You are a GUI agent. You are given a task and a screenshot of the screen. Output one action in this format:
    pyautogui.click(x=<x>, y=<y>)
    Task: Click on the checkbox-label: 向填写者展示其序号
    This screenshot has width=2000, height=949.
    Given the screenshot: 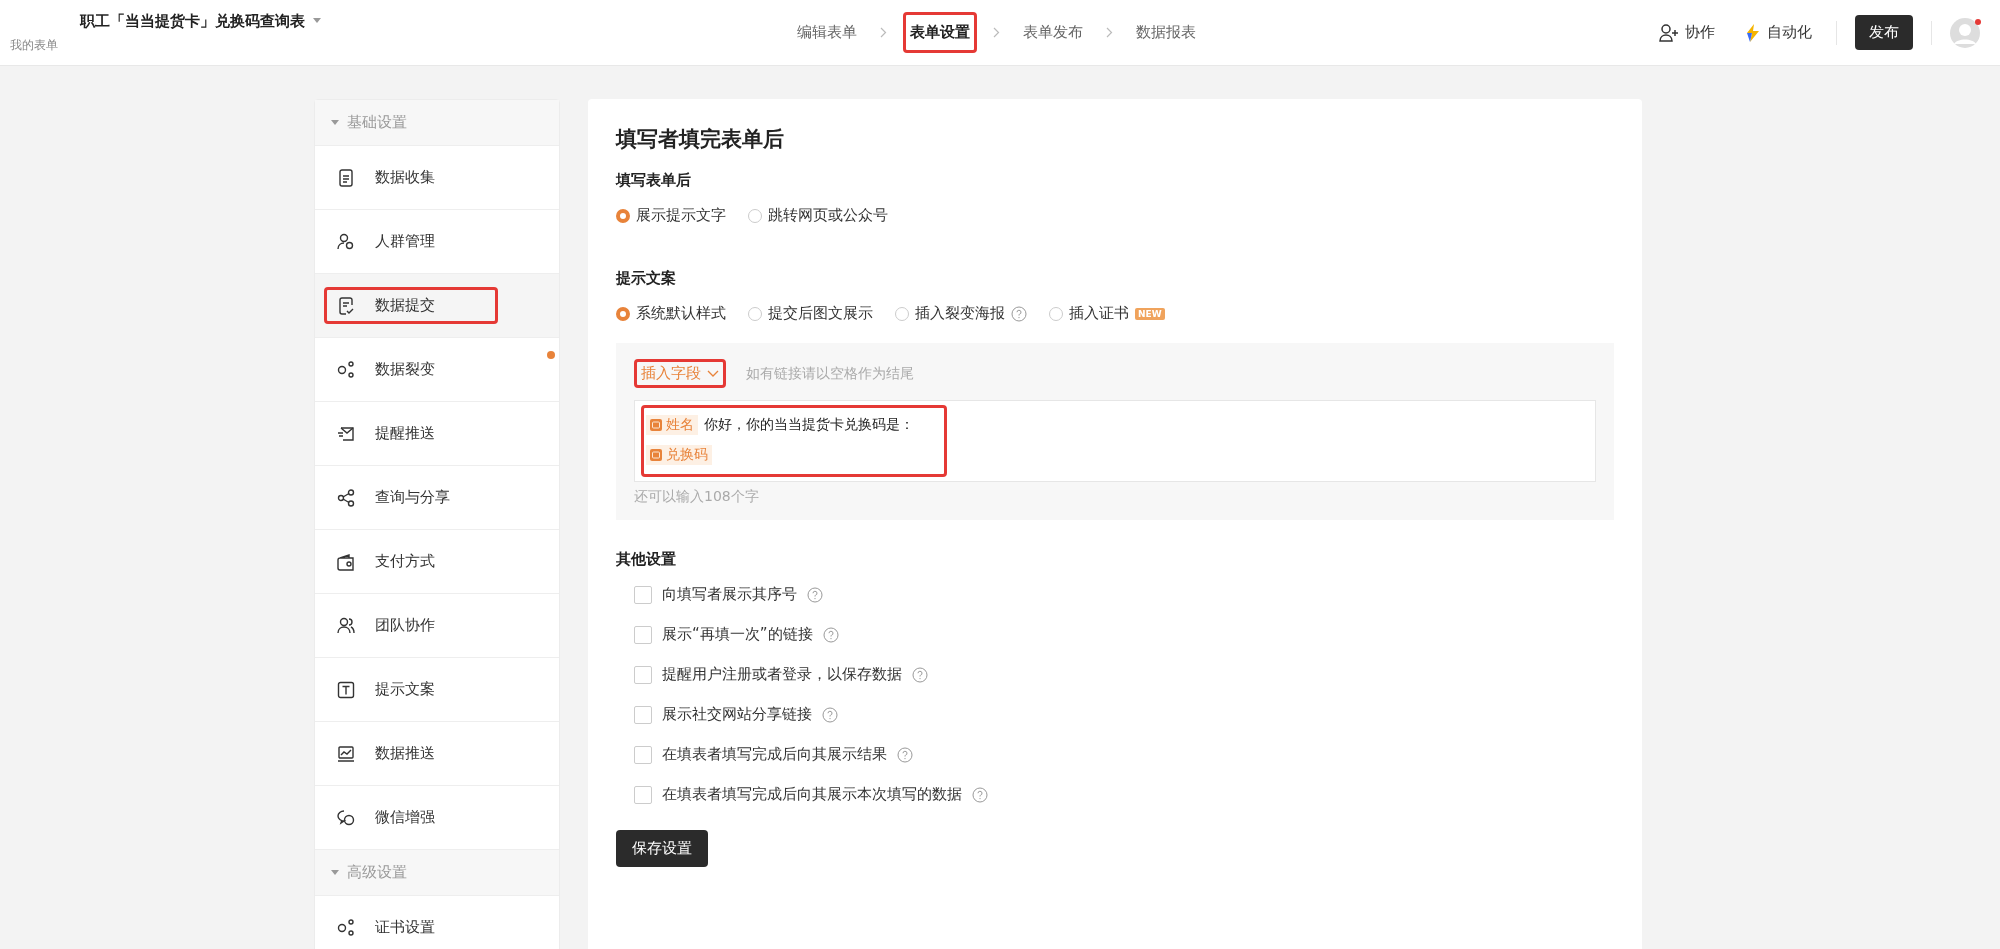 What is the action you would take?
    pyautogui.click(x=729, y=594)
    